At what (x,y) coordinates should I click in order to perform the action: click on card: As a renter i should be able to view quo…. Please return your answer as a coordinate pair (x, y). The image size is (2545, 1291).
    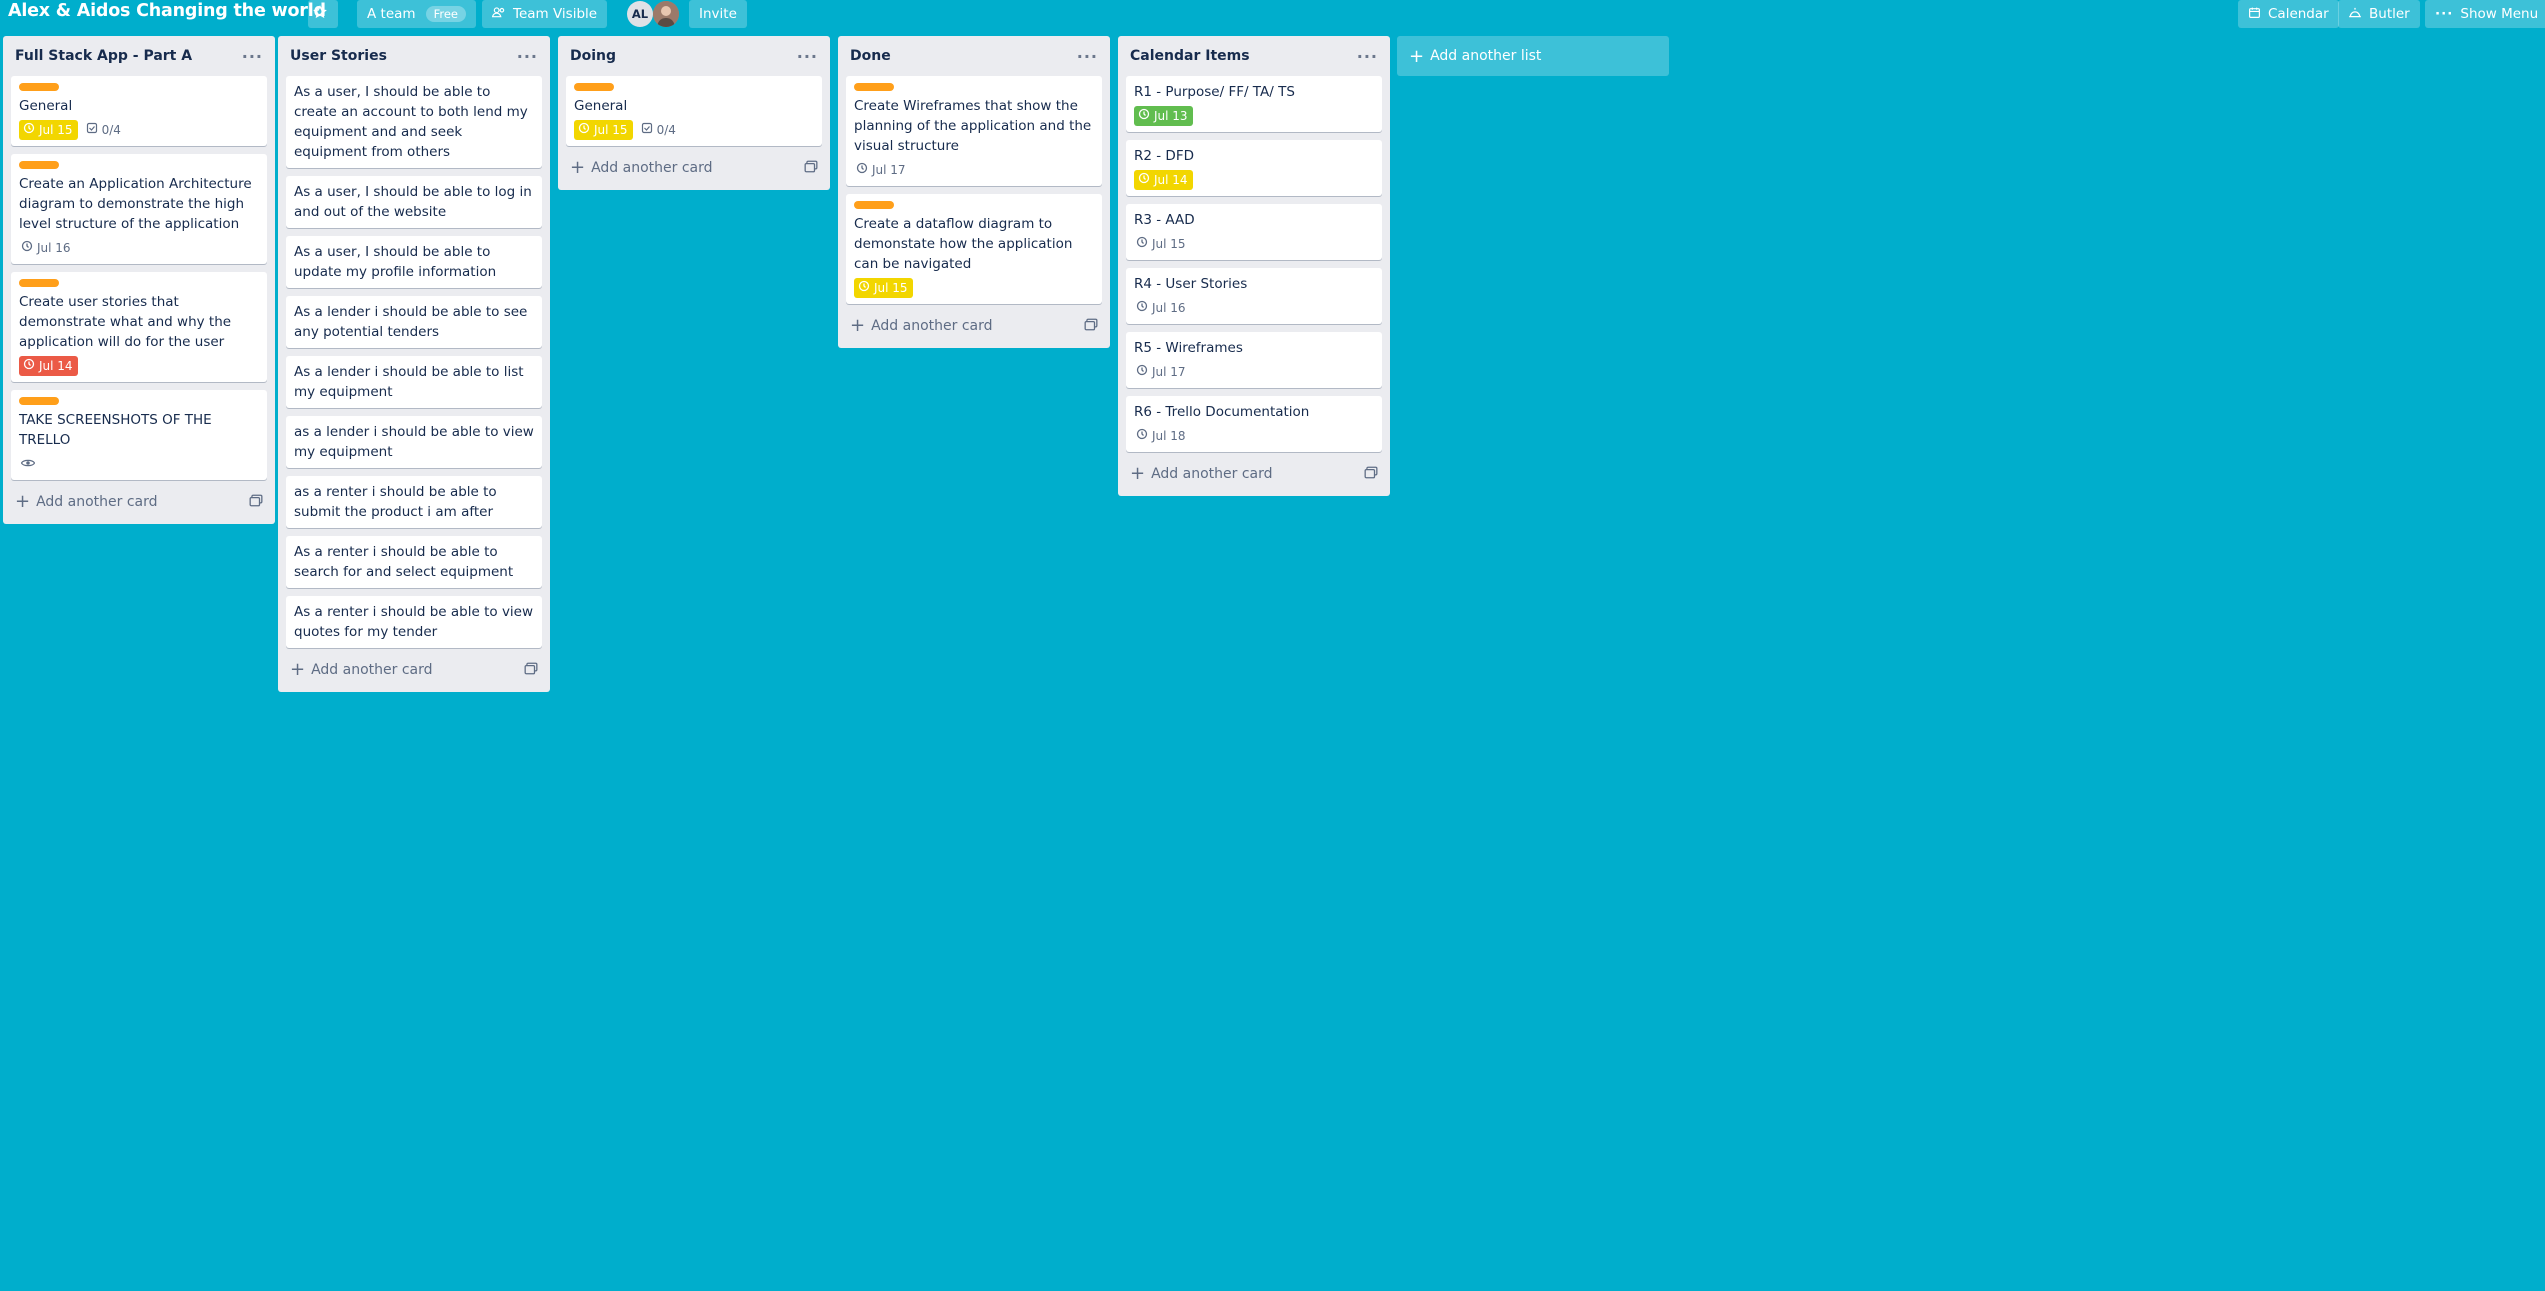
    Looking at the image, I should click on (414, 622).